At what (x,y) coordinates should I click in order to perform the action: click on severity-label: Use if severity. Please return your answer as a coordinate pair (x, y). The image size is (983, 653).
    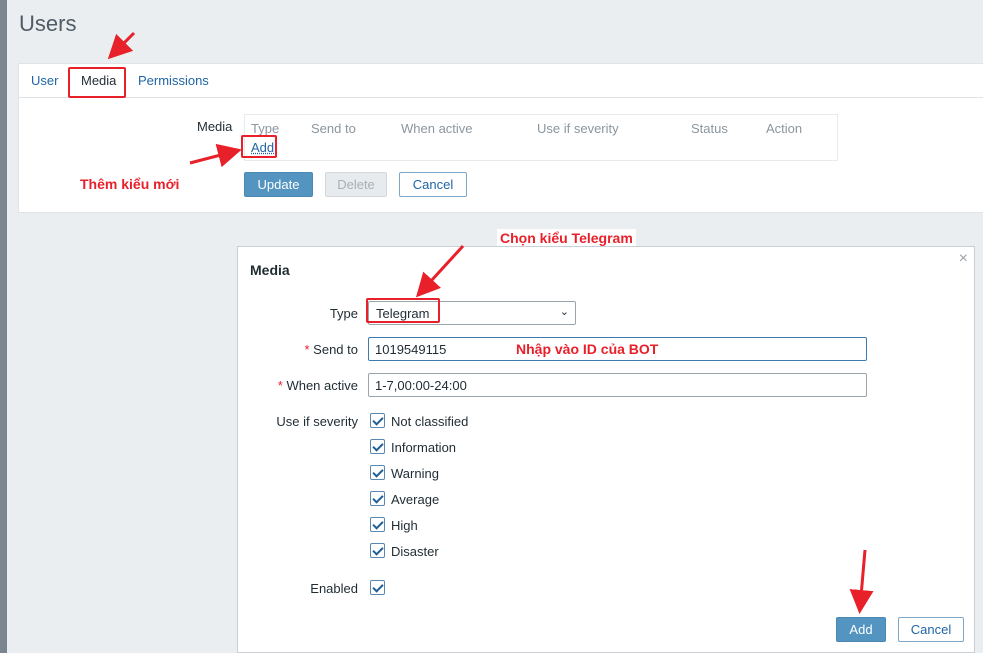
    Looking at the image, I should click on (317, 421).